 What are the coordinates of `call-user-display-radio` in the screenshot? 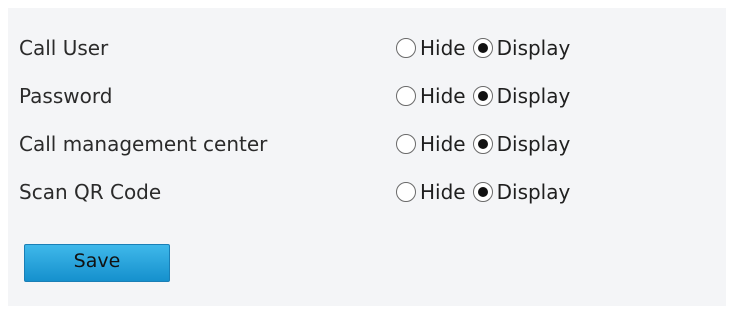 It's located at (482, 48).